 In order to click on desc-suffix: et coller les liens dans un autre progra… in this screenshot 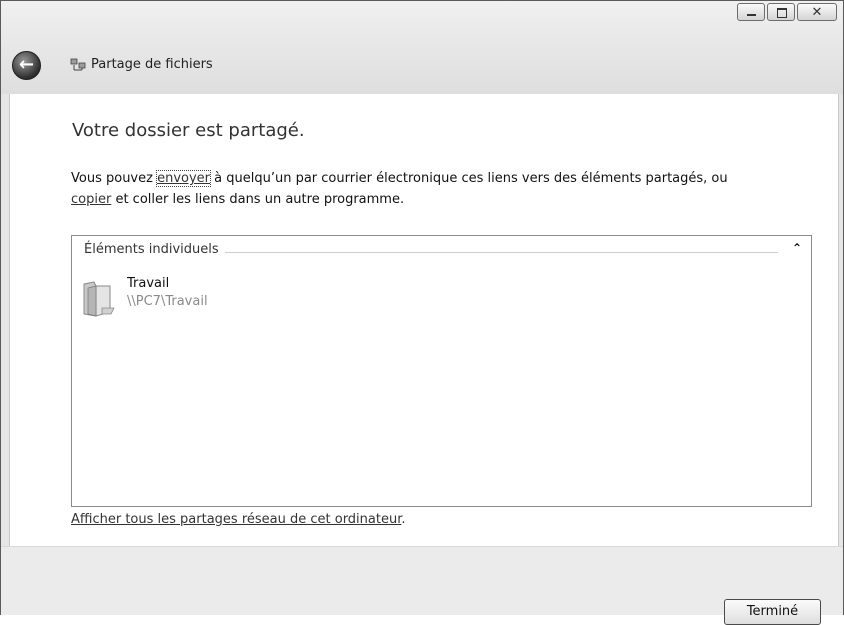, I will do `click(258, 199)`.